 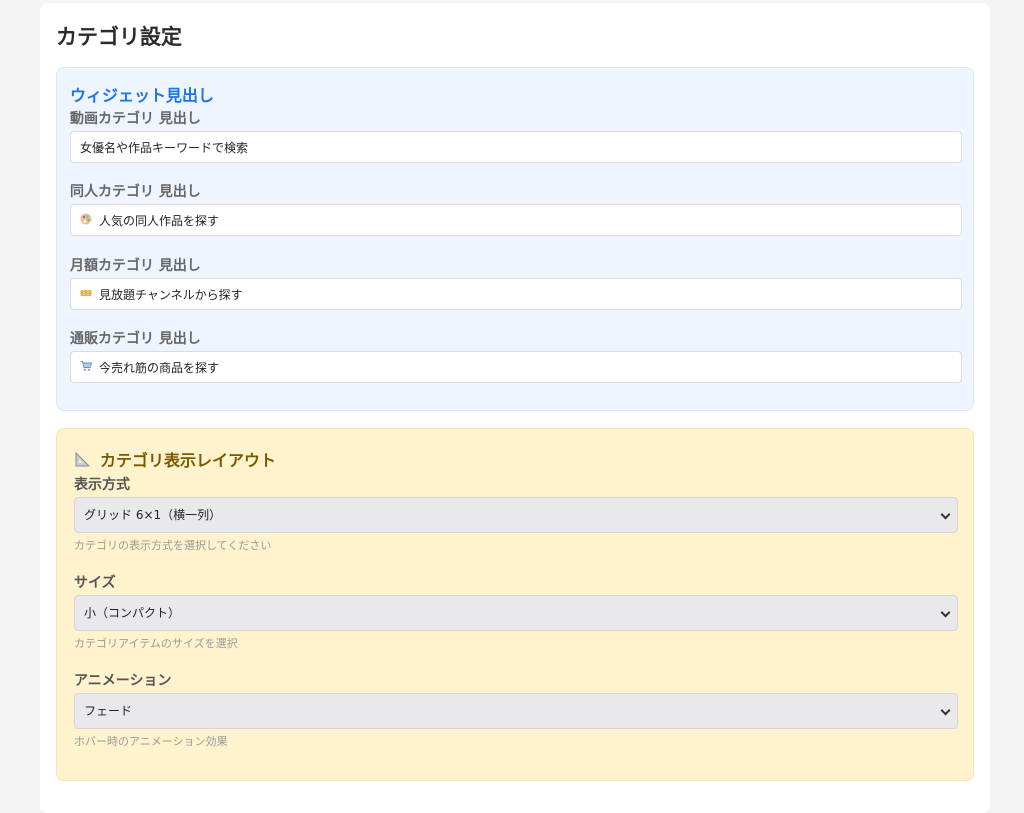 I want to click on monthly-category-heading-field, so click(x=516, y=294).